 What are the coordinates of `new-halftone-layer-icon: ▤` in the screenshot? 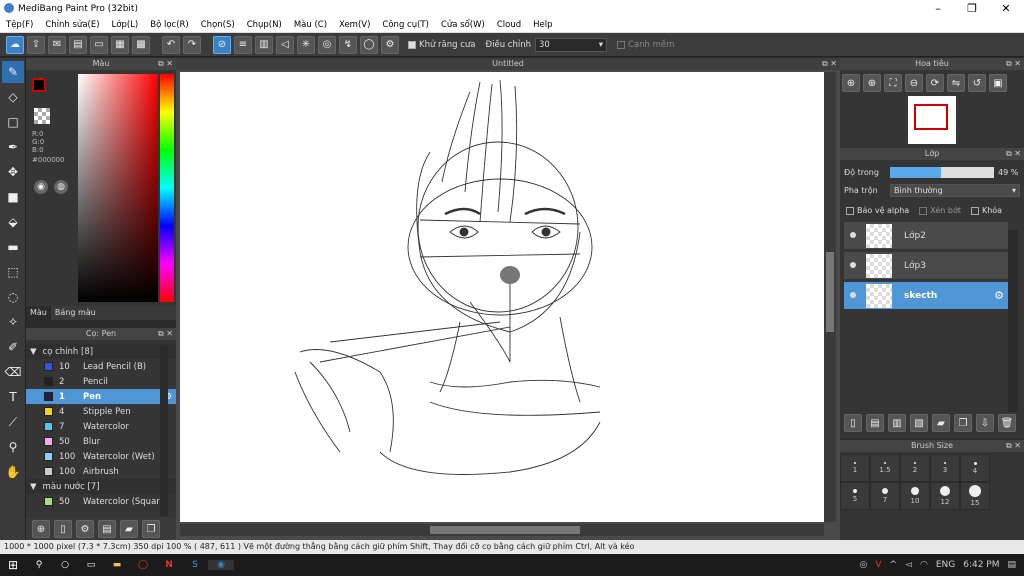 It's located at (875, 423).